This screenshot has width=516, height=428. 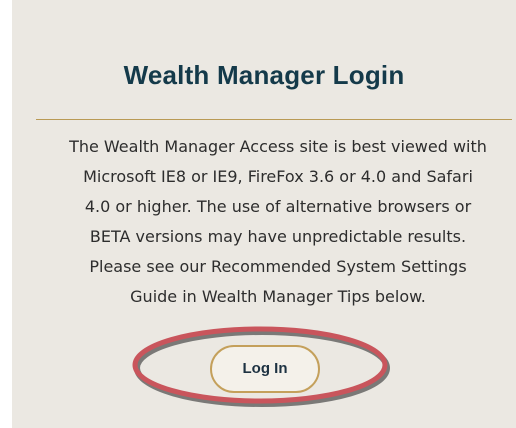 What do you see at coordinates (265, 369) in the screenshot?
I see `log-in-button: Log In` at bounding box center [265, 369].